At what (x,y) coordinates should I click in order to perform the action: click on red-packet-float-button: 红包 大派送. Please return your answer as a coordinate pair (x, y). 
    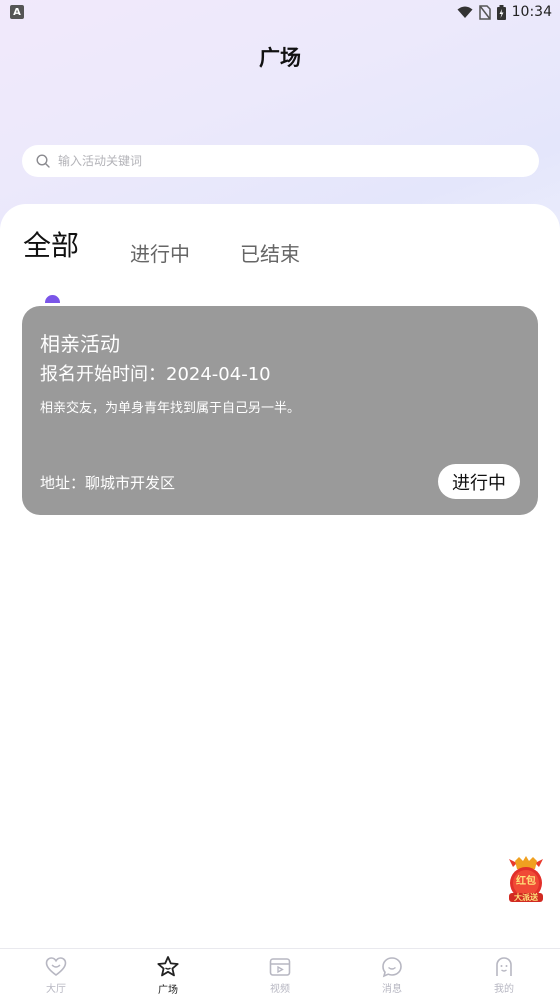
    Looking at the image, I should click on (526, 879).